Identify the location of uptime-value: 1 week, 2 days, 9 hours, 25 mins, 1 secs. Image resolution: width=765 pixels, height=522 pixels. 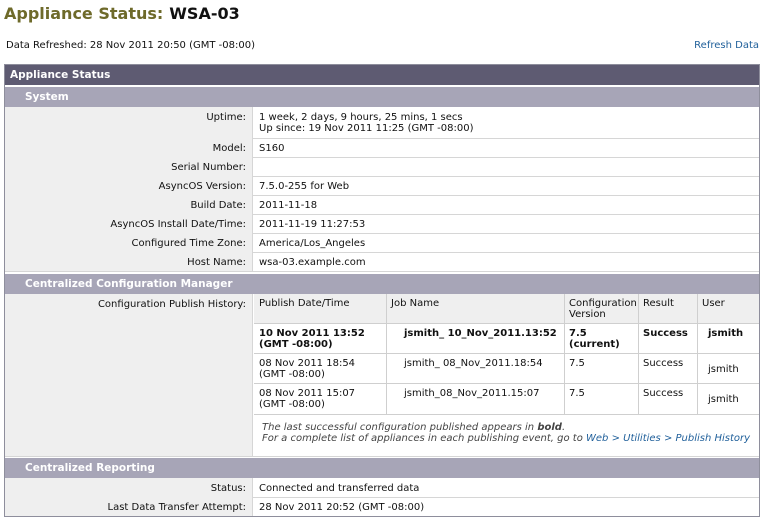
(361, 117).